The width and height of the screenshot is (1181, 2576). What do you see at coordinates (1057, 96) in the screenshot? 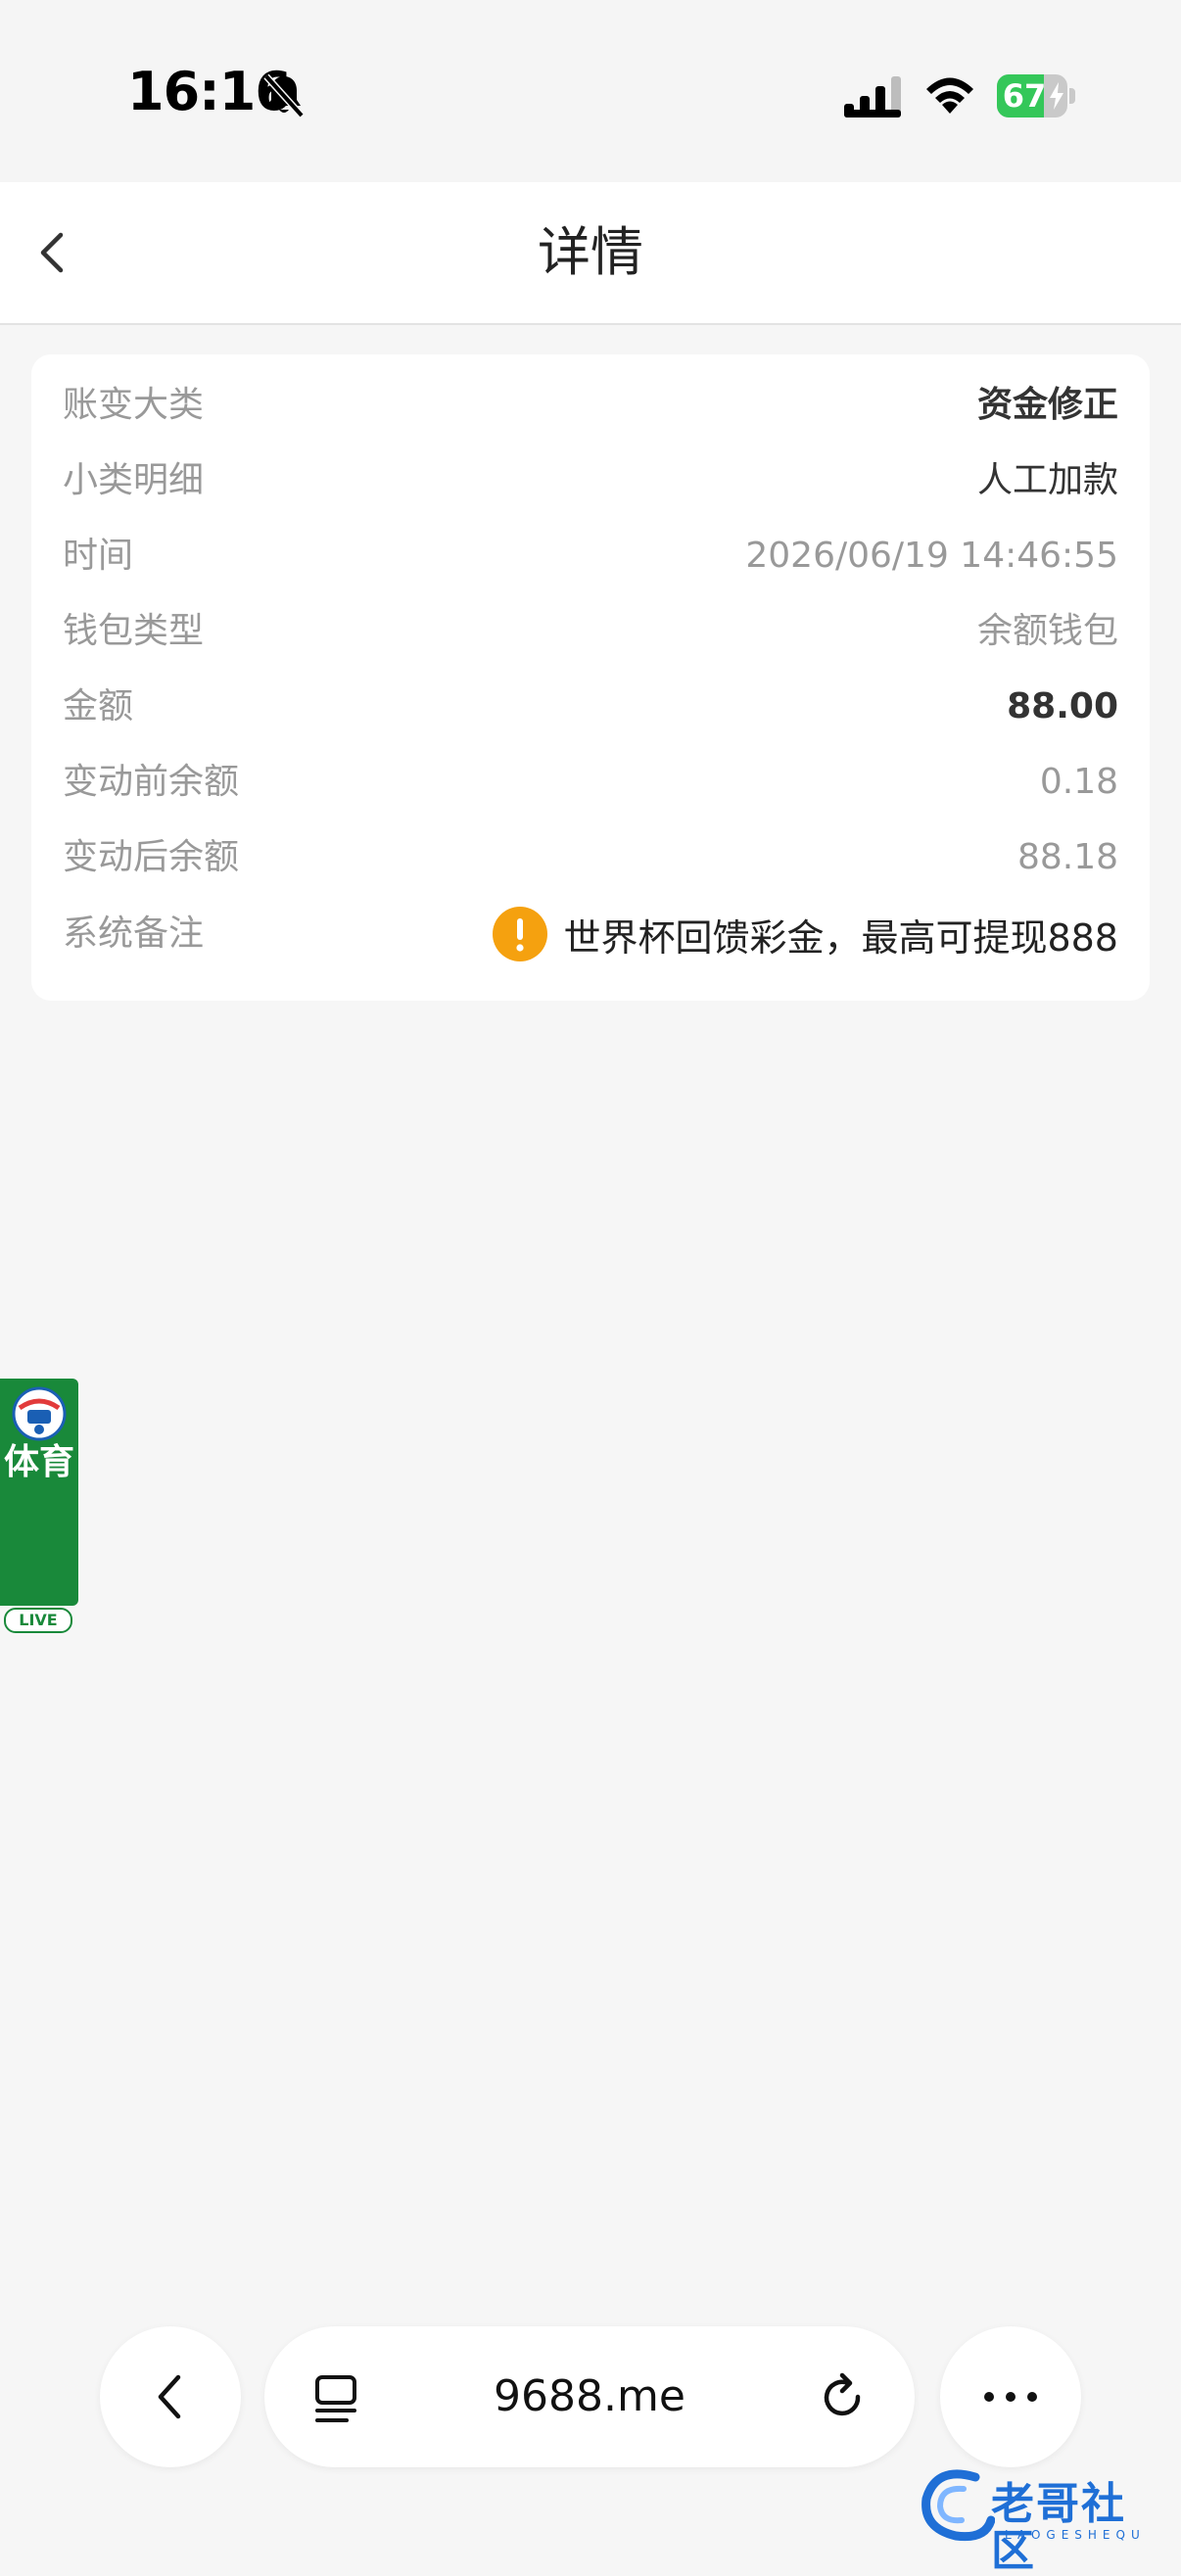
I see `charging-bolt-icon` at bounding box center [1057, 96].